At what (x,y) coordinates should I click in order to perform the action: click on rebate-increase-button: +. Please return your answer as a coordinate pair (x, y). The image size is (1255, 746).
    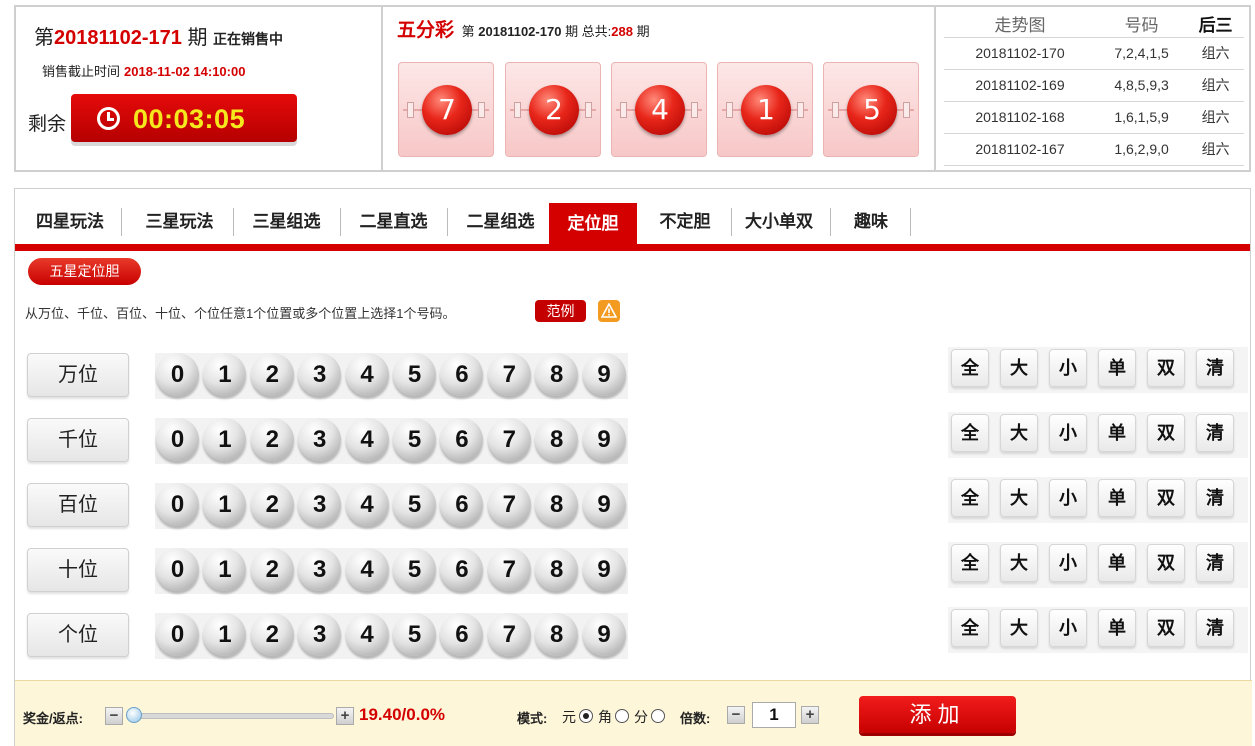
    Looking at the image, I should click on (345, 716).